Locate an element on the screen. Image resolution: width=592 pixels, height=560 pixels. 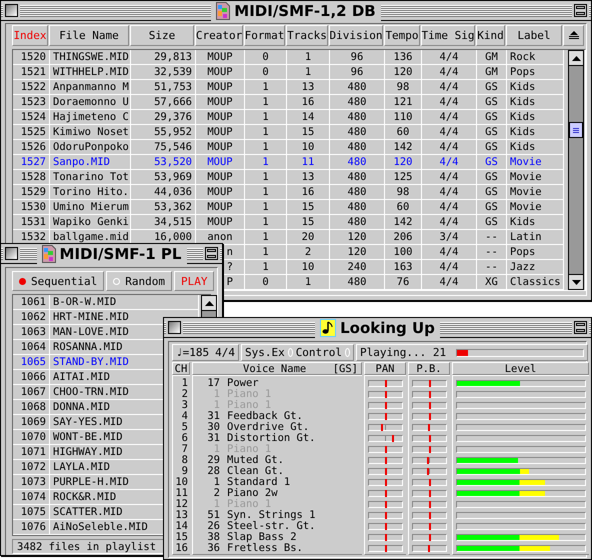
file-name: Wapiko Genki is located at coordinates (91, 222).